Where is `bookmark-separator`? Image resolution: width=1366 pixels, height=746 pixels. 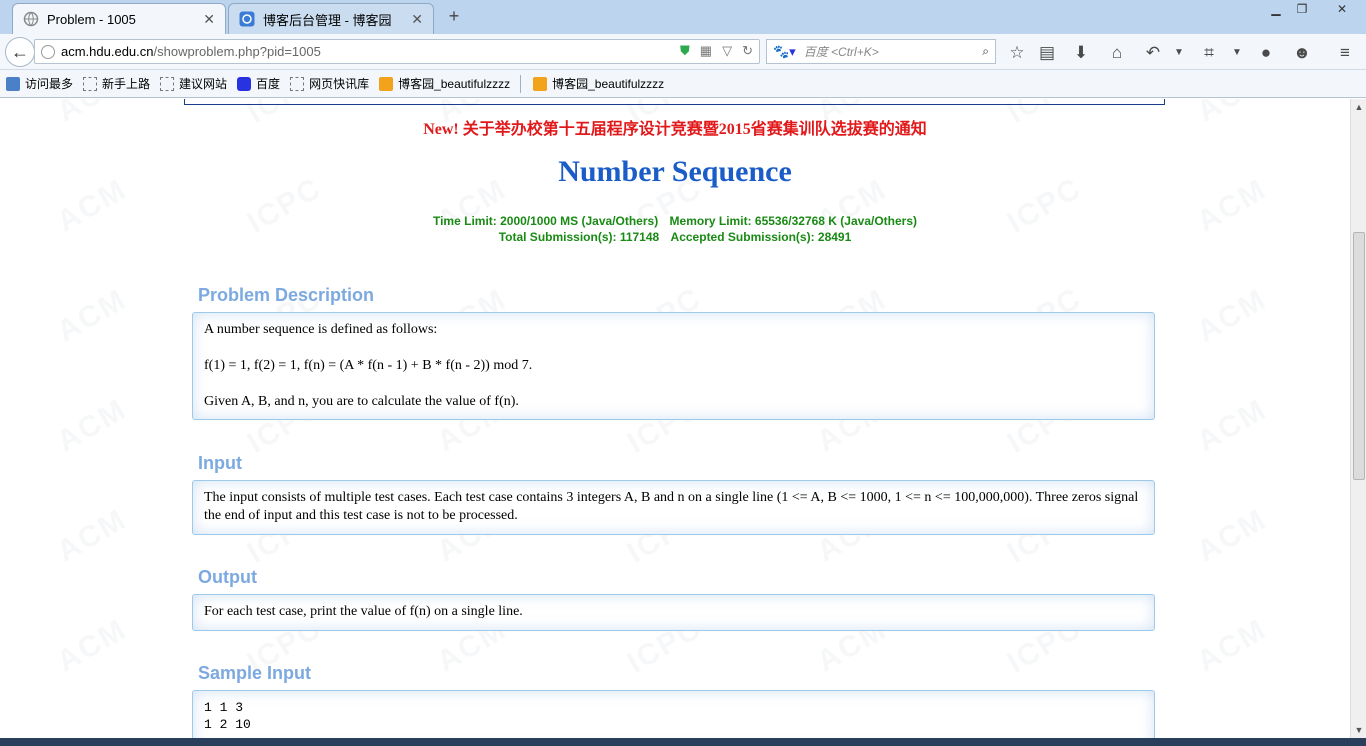 bookmark-separator is located at coordinates (521, 83).